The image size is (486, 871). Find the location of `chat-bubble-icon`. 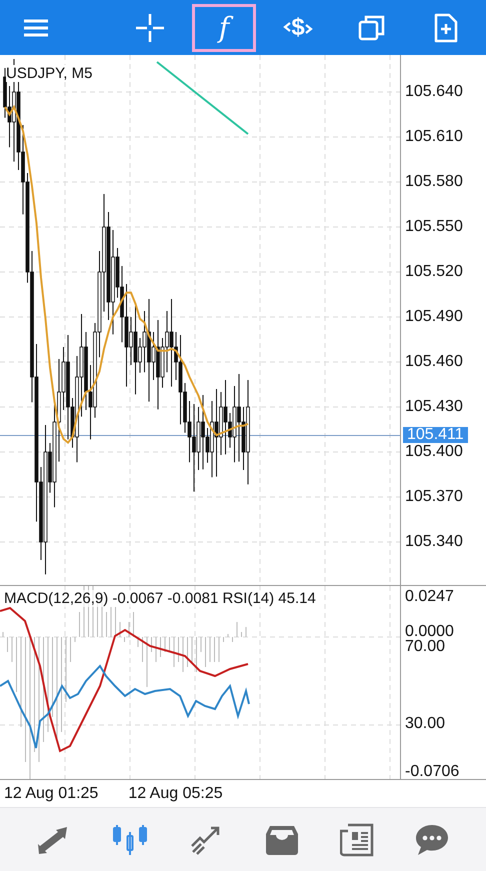

chat-bubble-icon is located at coordinates (432, 840).